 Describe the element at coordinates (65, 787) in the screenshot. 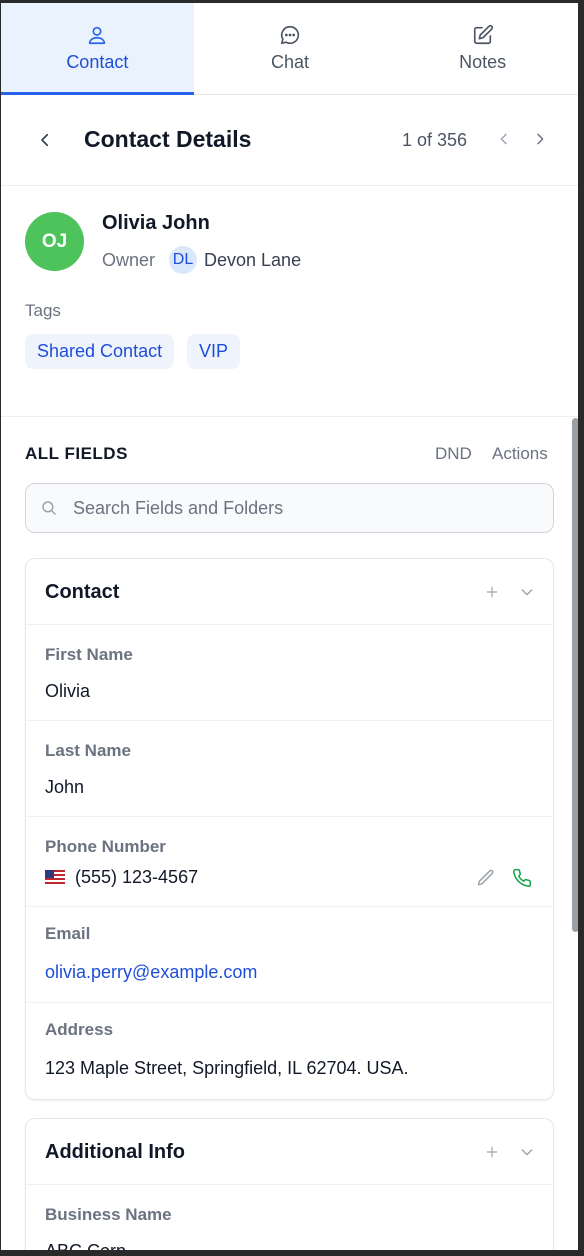

I see `field-value: John` at that location.